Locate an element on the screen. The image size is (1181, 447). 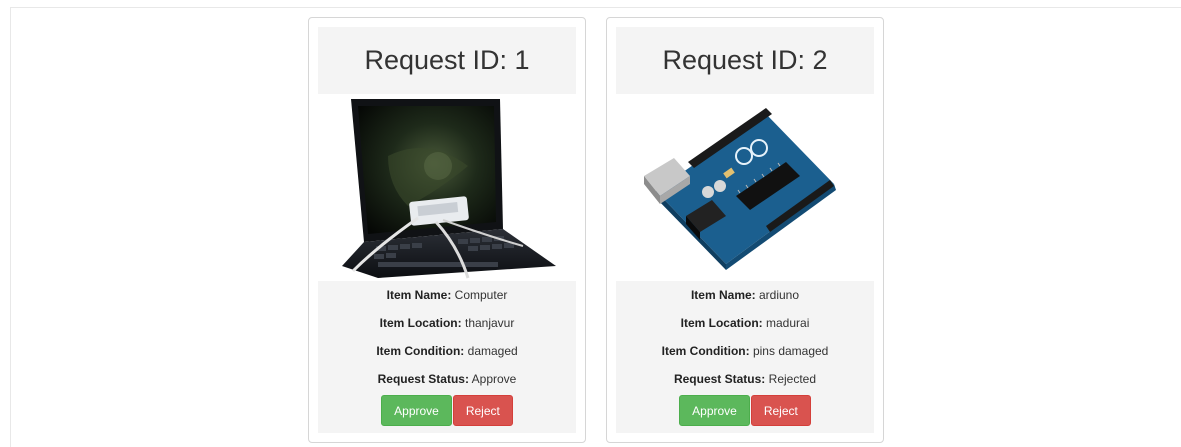
item-condition-row: Item Condition: pins damaged is located at coordinates (745, 351).